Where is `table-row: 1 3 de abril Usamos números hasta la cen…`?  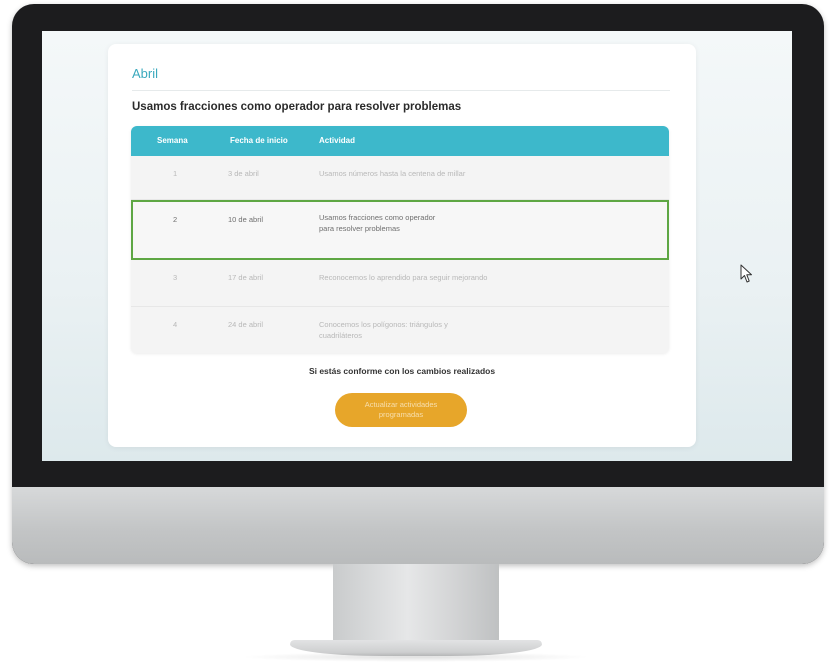
table-row: 1 3 de abril Usamos números hasta la cen… is located at coordinates (400, 178).